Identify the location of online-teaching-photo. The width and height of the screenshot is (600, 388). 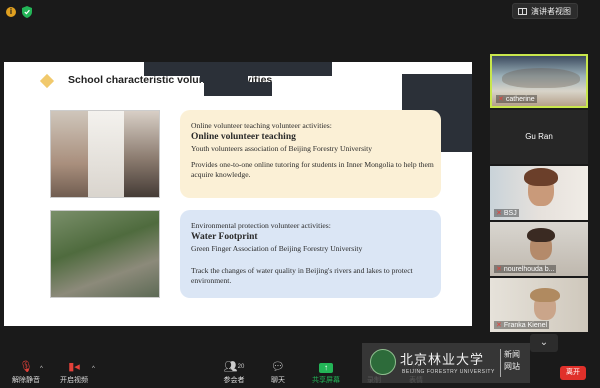
(105, 154).